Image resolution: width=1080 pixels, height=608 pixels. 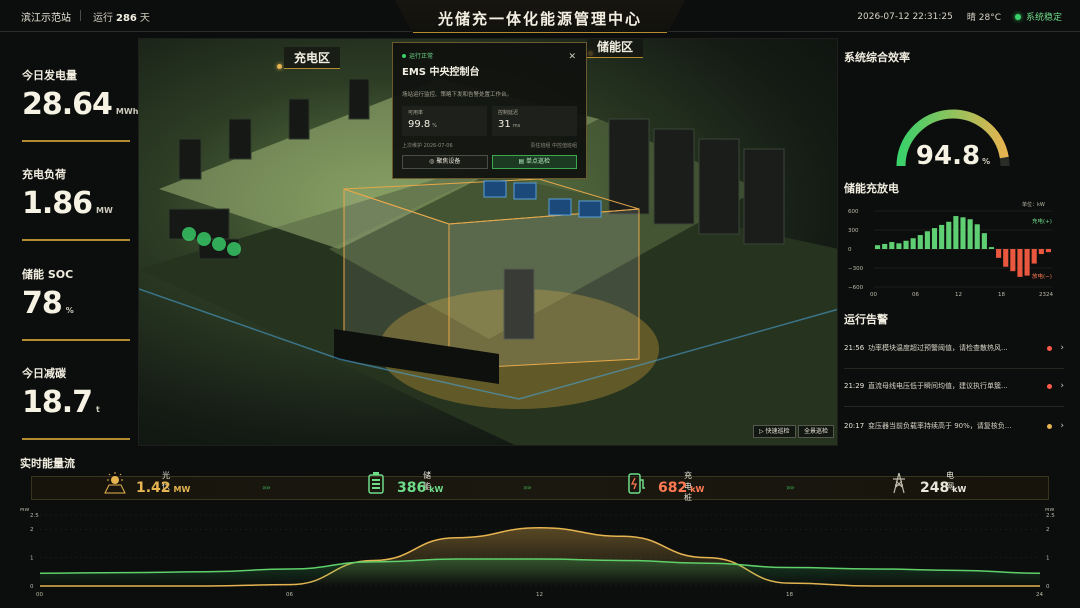 I want to click on popup-status-text: 运行正常, so click(x=421, y=56).